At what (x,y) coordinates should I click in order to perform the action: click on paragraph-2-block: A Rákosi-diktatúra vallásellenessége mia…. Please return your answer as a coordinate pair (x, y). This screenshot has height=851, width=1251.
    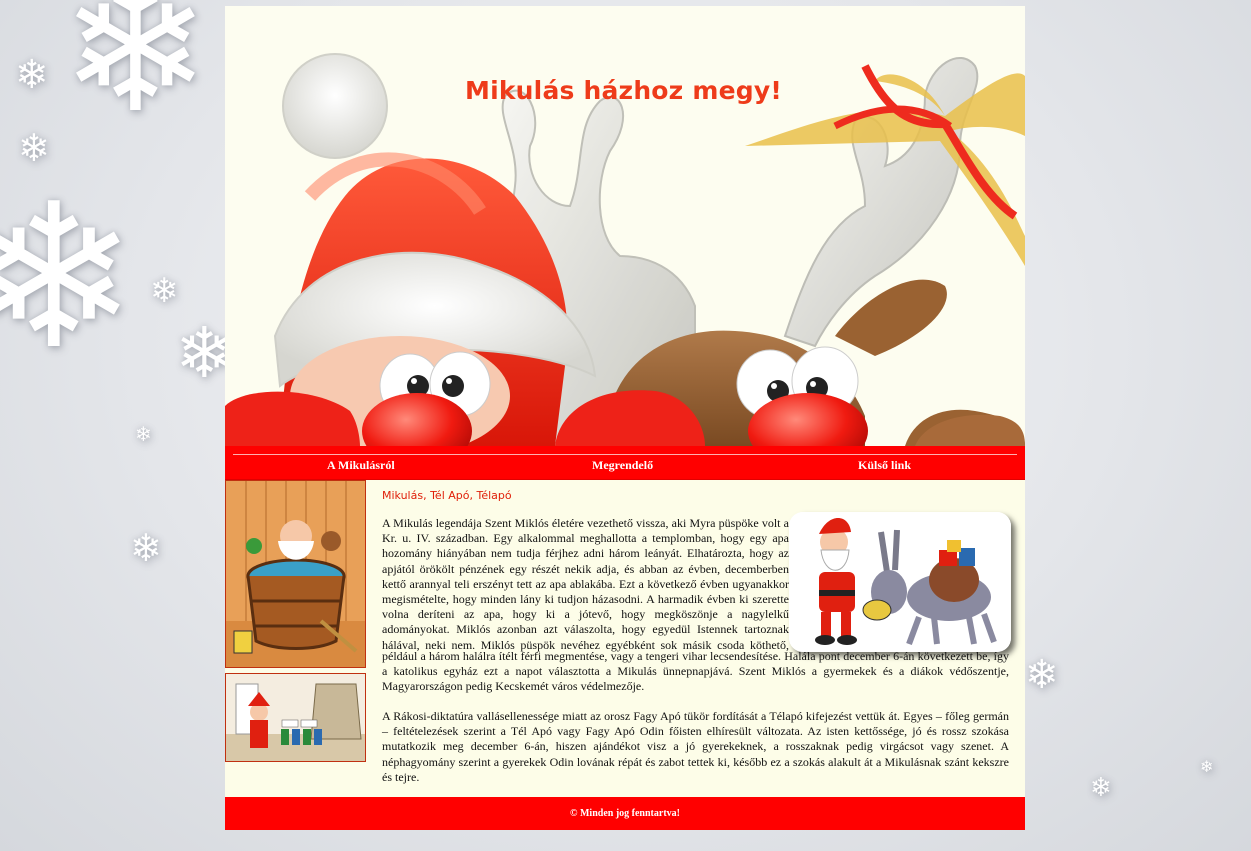
    Looking at the image, I should click on (695, 747).